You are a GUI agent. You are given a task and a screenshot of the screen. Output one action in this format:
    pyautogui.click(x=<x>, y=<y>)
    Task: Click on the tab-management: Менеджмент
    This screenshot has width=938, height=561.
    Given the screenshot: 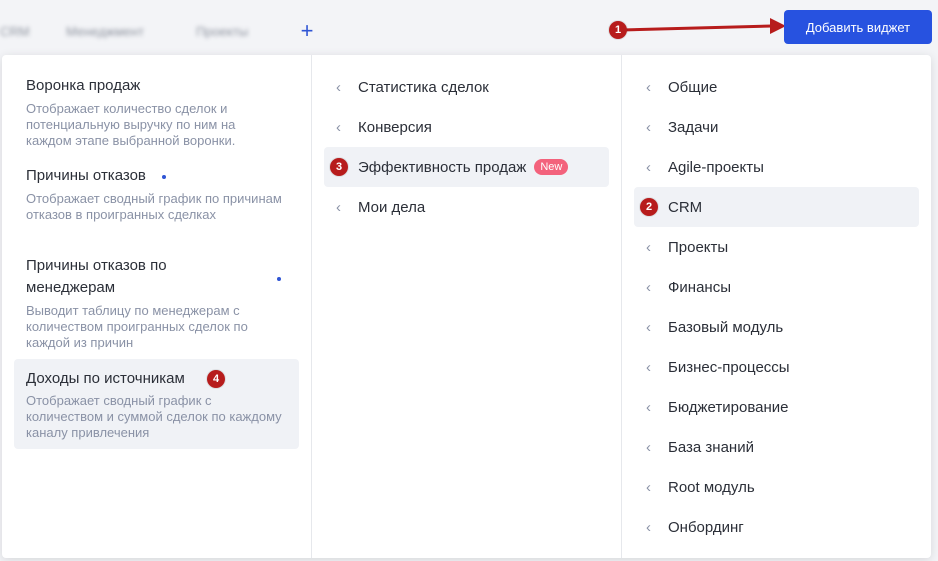 What is the action you would take?
    pyautogui.click(x=105, y=31)
    